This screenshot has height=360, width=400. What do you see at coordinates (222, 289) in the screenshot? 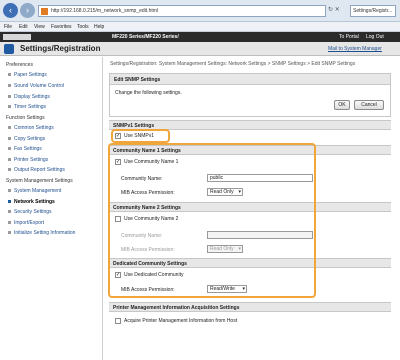
I see `dedicated-mib-value: Read/Write` at bounding box center [222, 289].